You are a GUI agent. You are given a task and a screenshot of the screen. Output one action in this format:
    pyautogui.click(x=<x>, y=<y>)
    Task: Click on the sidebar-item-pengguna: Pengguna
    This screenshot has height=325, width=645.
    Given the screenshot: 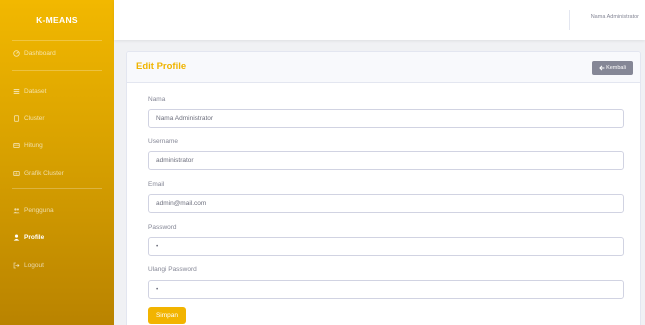 What is the action you would take?
    pyautogui.click(x=33, y=210)
    